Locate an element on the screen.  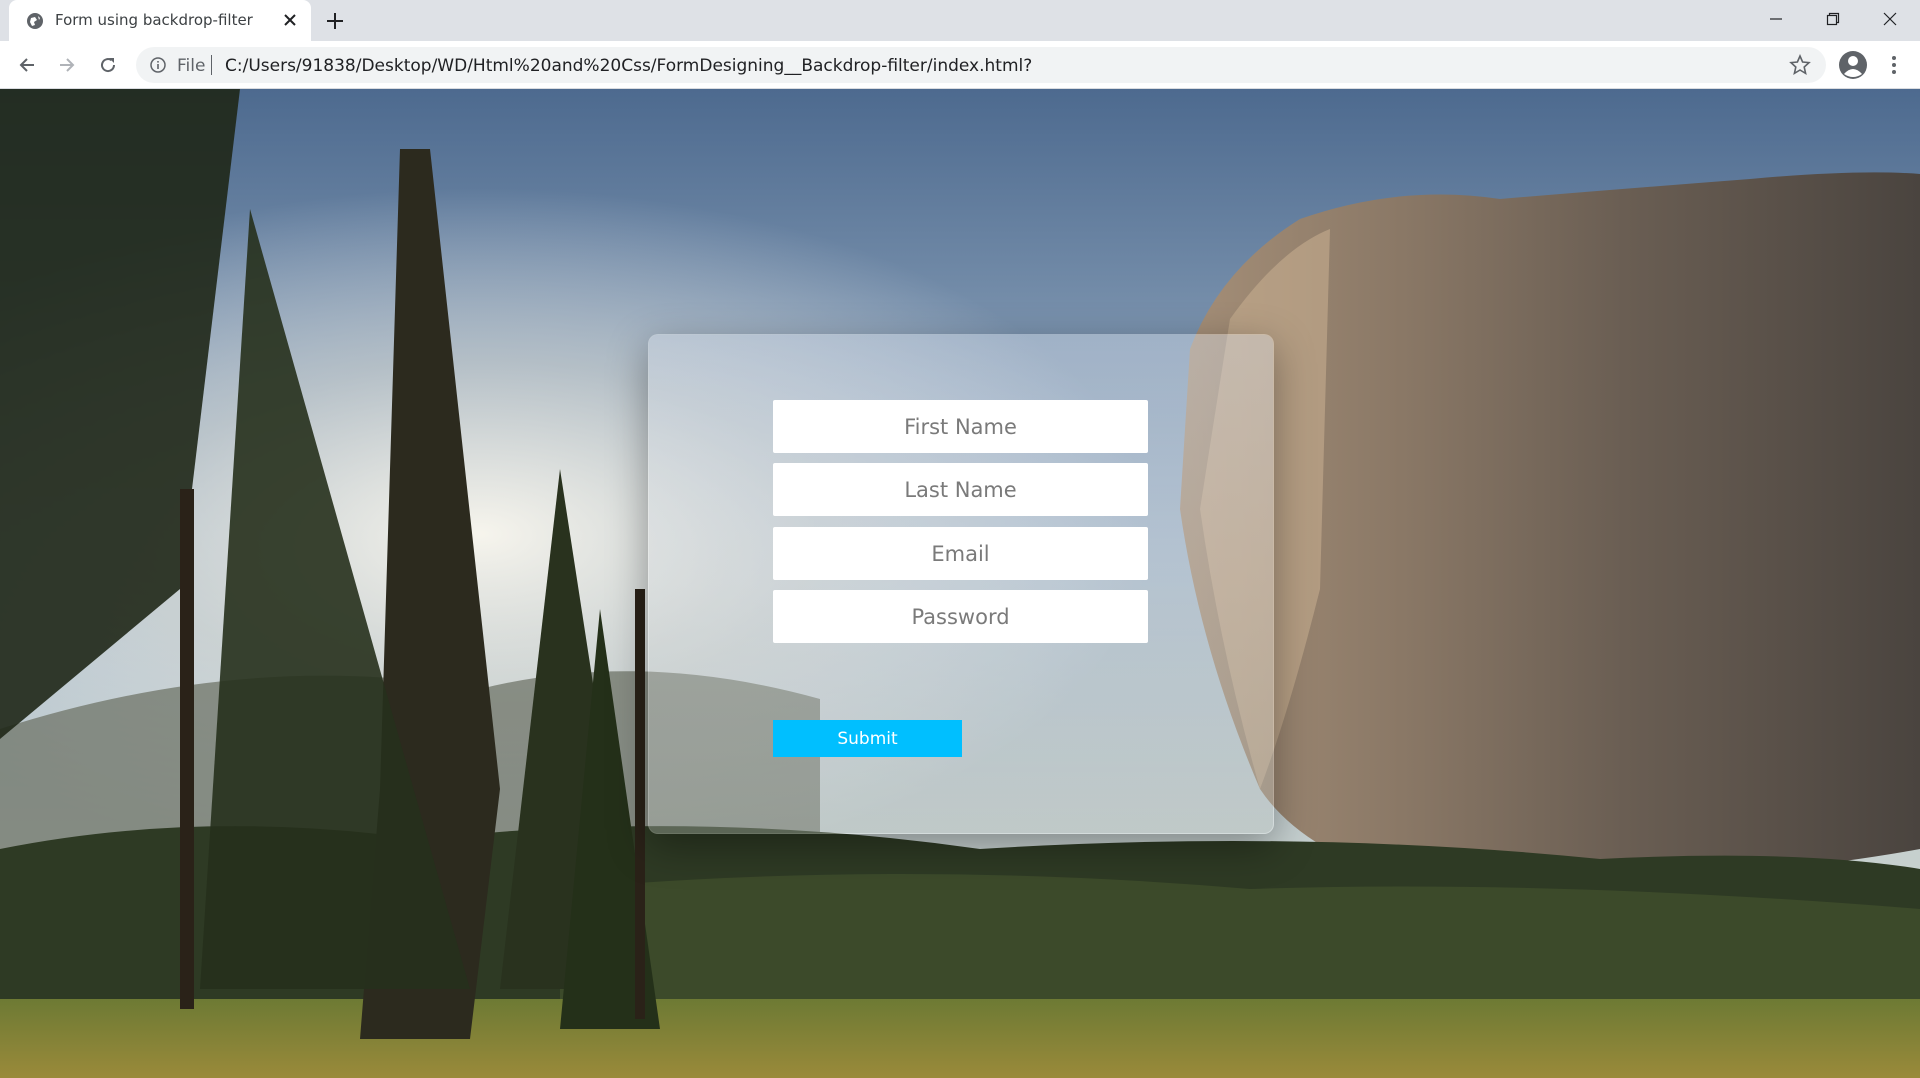
star-icon is located at coordinates (1800, 65).